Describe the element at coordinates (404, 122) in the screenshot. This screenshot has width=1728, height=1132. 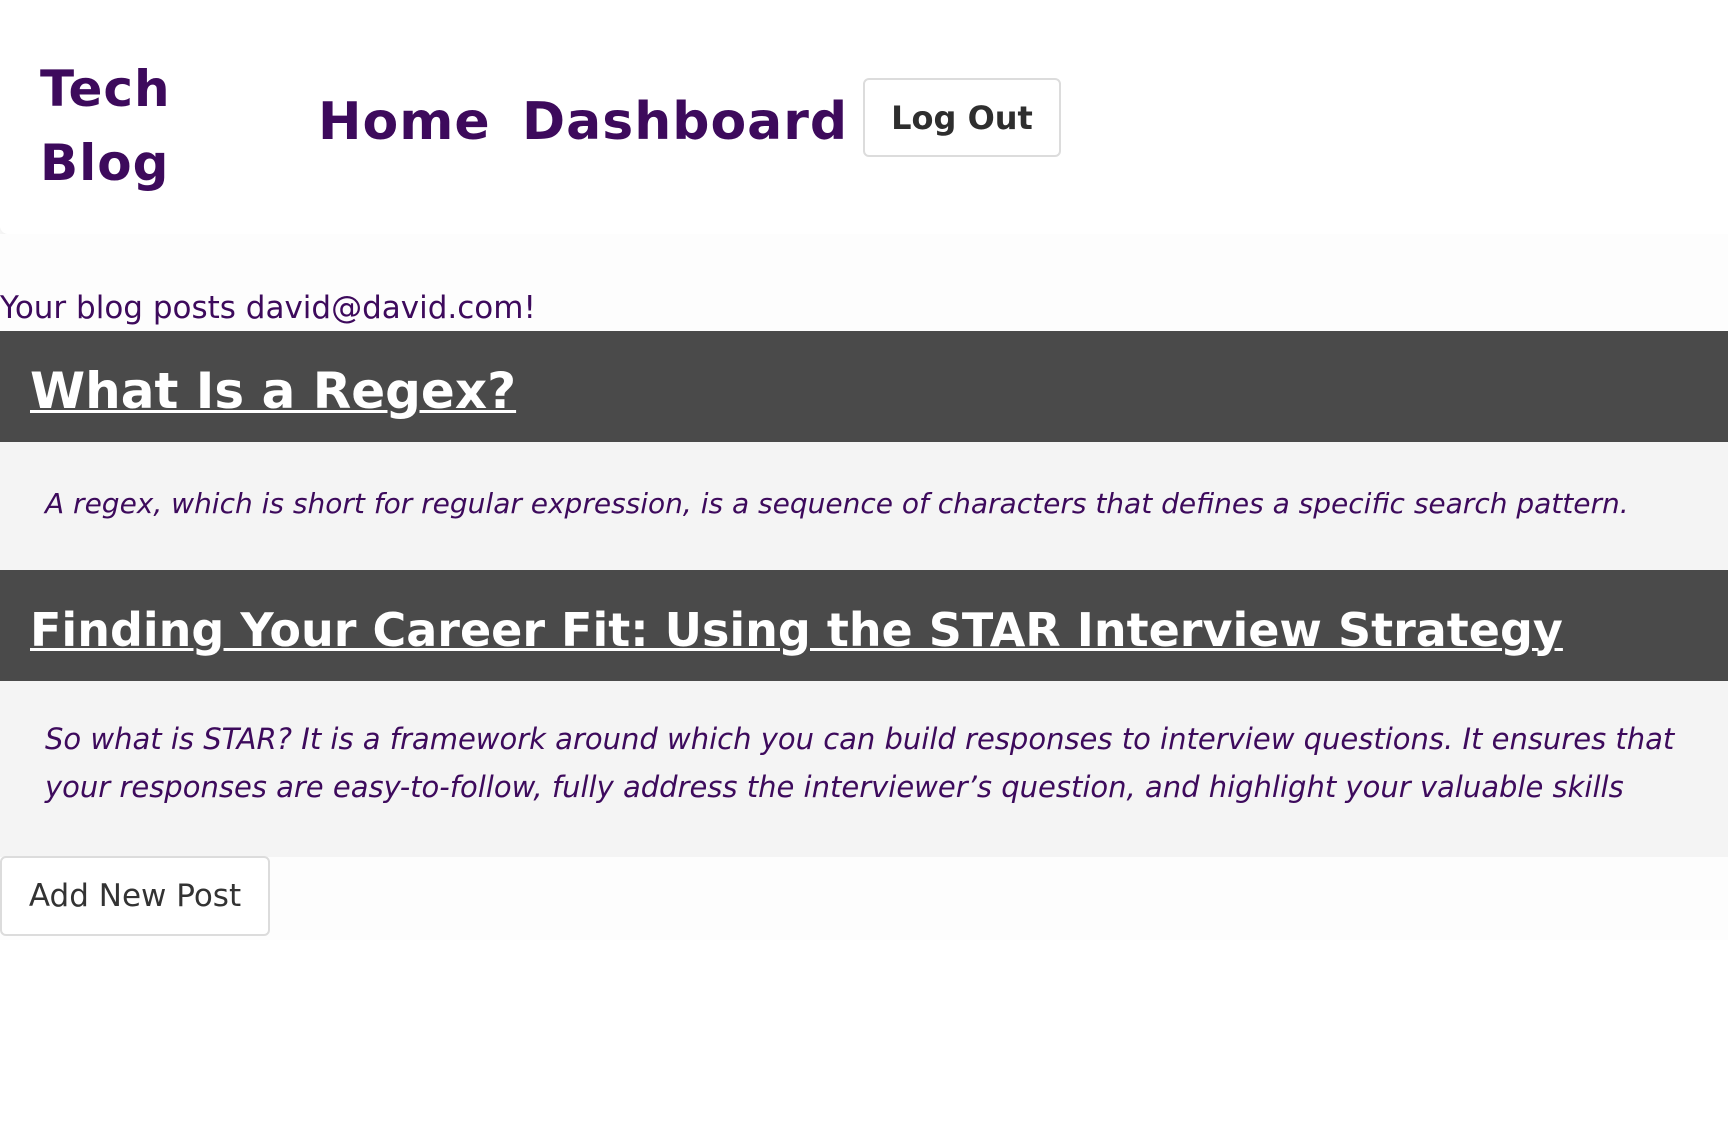
I see `nav-home-link: Home` at that location.